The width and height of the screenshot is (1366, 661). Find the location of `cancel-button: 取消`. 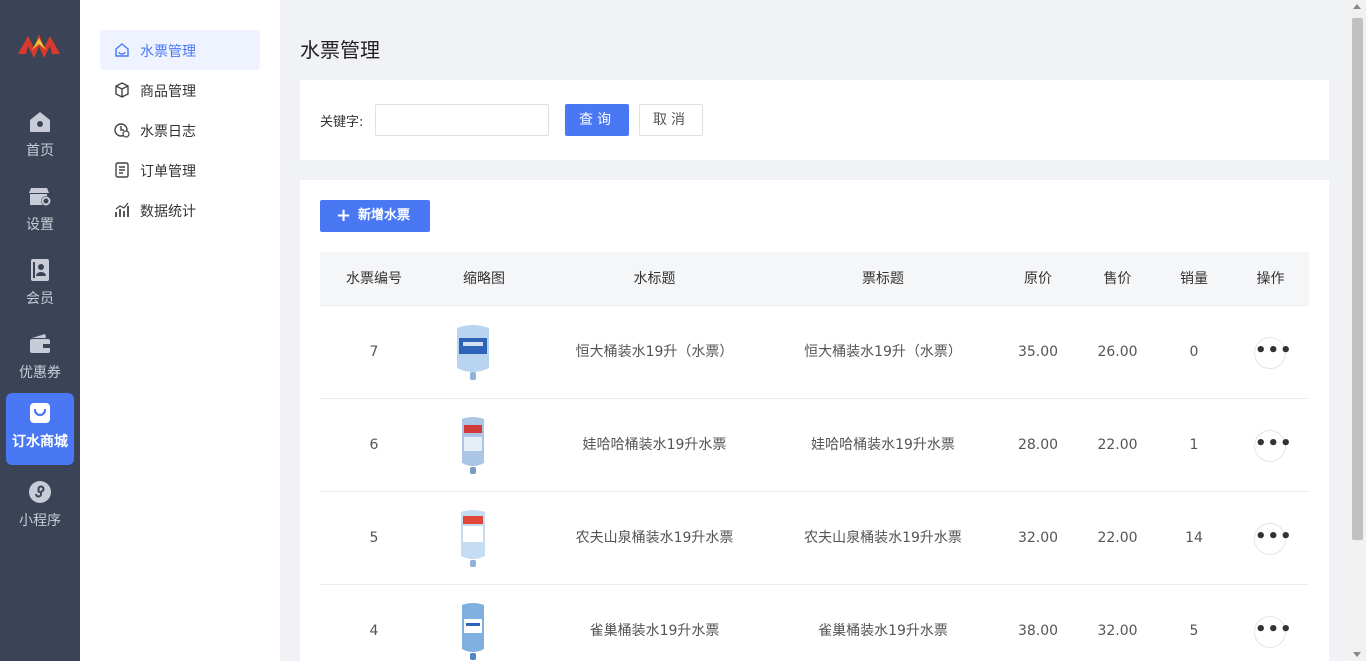

cancel-button: 取消 is located at coordinates (671, 120).